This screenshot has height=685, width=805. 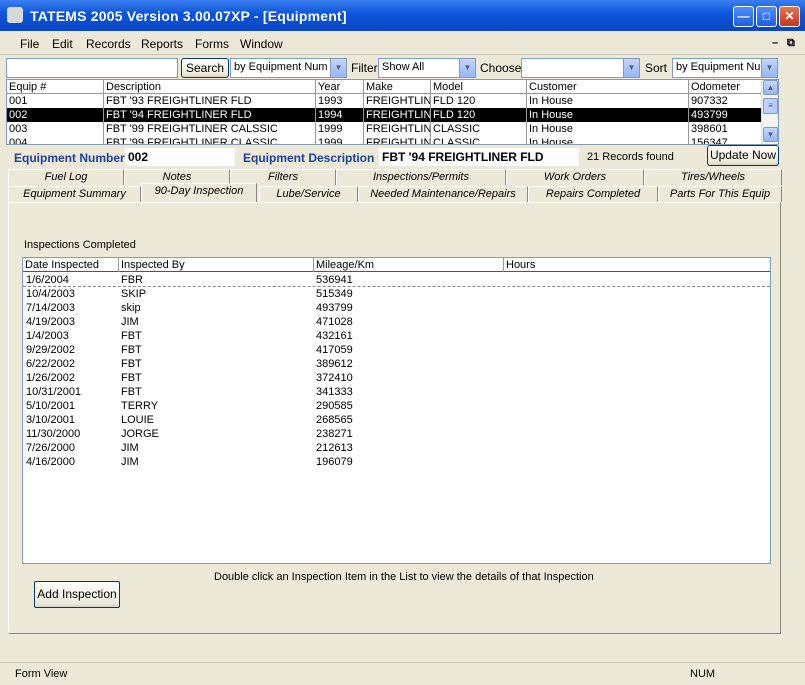 What do you see at coordinates (50, 364) in the screenshot?
I see `table-cell: 6/22/2002` at bounding box center [50, 364].